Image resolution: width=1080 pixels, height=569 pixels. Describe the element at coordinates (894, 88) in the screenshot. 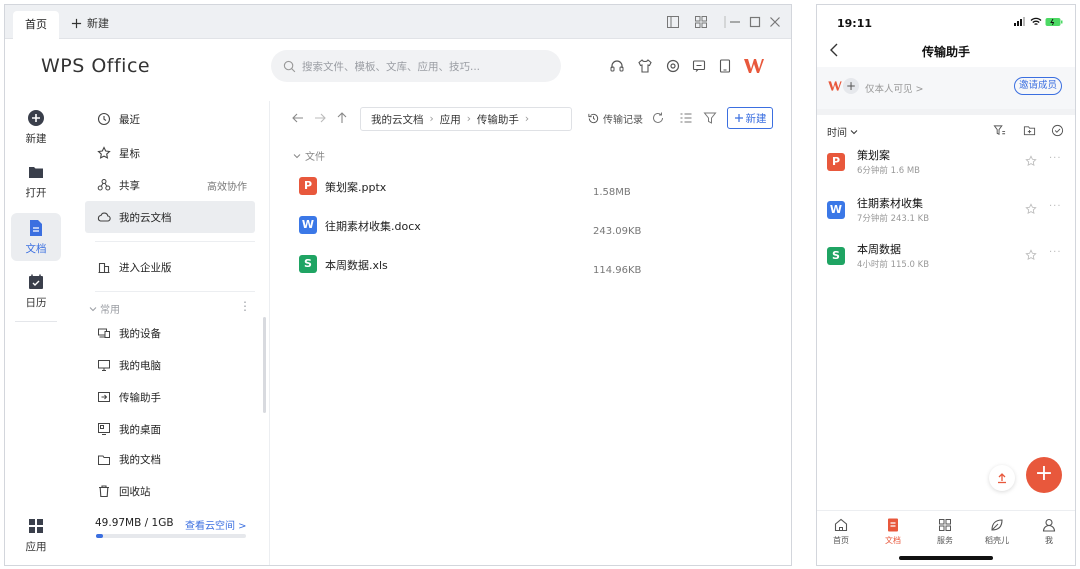

I see `visibility-setting: 仅本人可见 >` at that location.